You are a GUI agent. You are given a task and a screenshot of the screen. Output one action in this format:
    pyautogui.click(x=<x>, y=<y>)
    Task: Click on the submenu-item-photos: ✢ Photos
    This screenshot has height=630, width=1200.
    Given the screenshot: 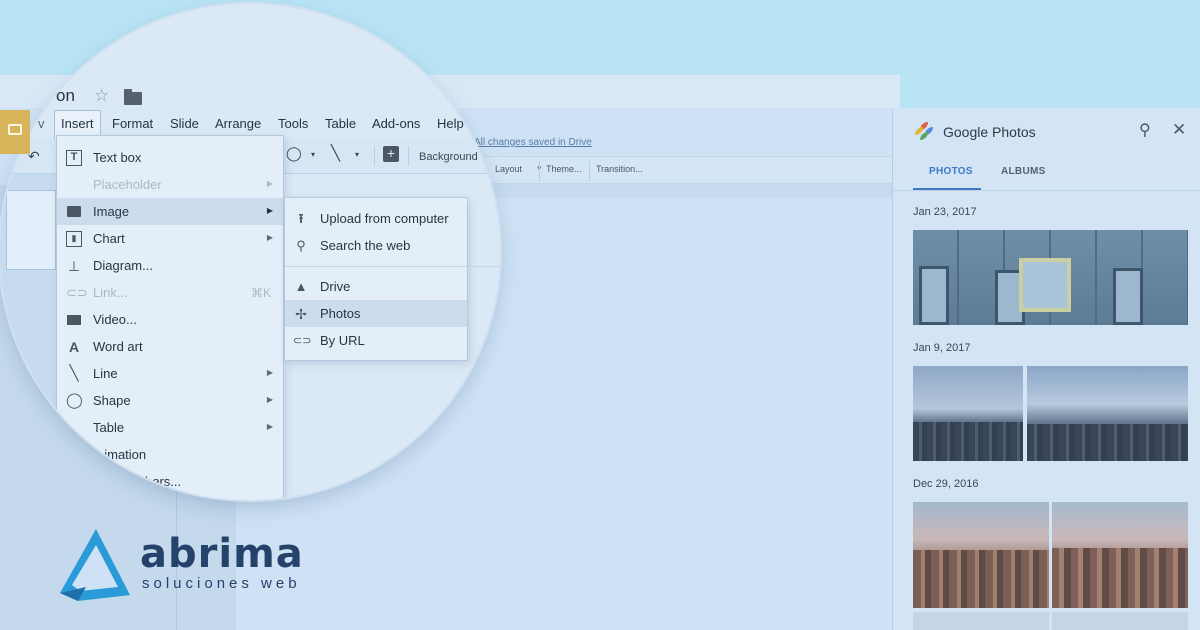 What is the action you would take?
    pyautogui.click(x=376, y=313)
    